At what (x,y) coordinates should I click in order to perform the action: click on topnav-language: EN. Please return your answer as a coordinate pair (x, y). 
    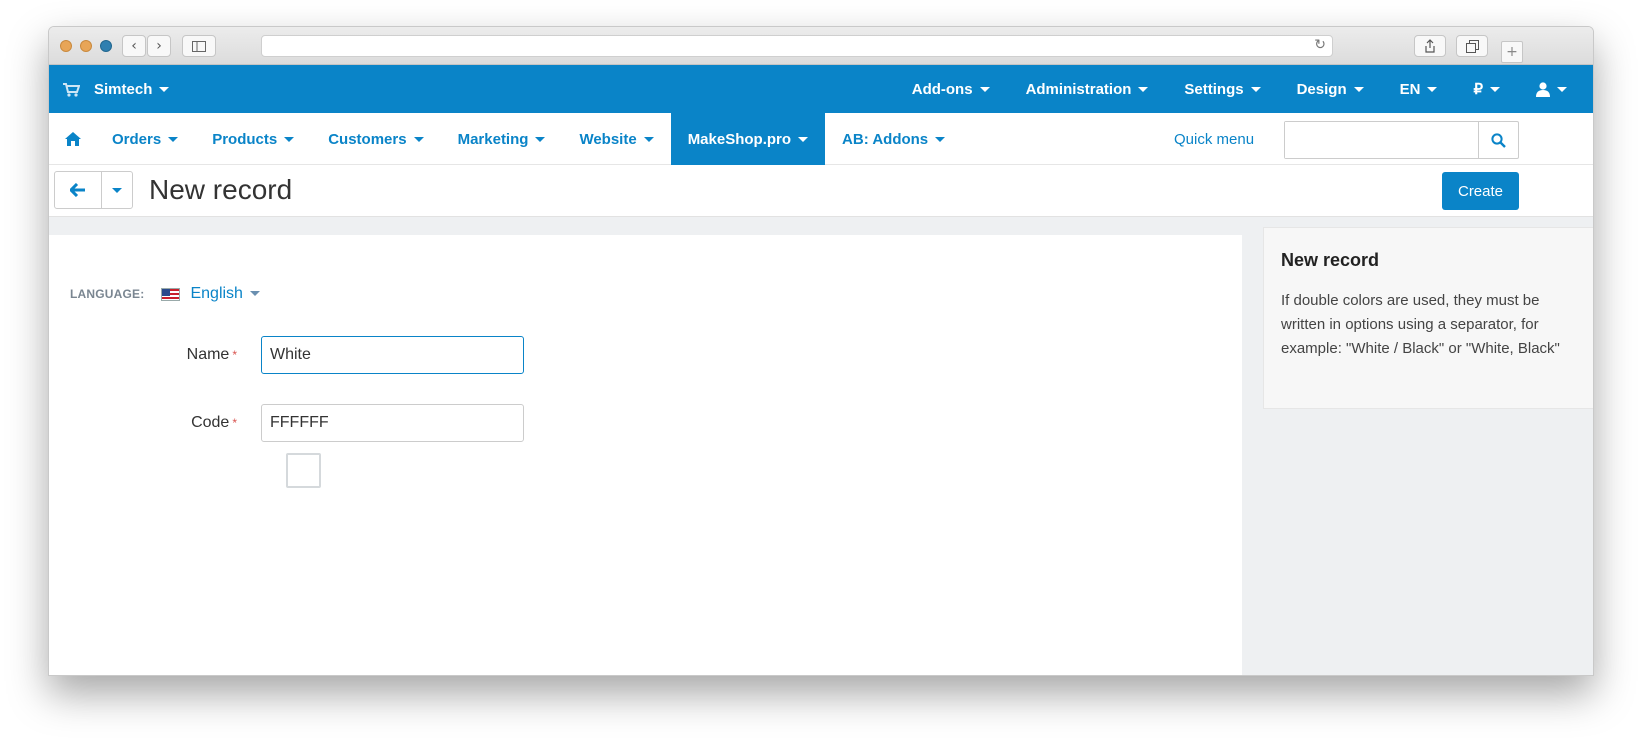
    Looking at the image, I should click on (1419, 89).